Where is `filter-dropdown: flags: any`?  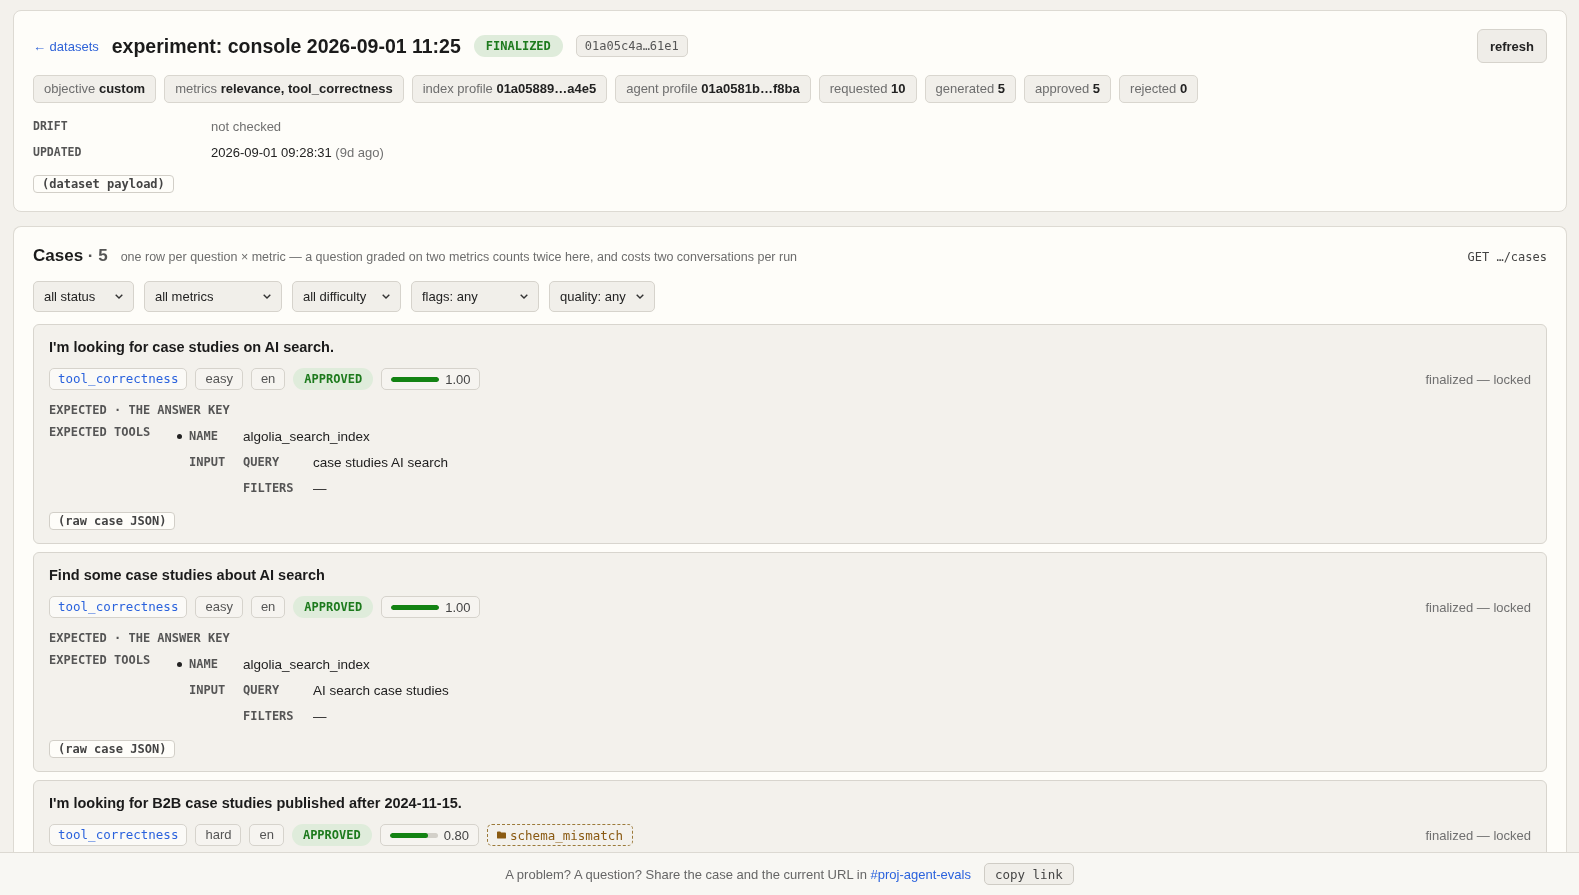
filter-dropdown: flags: any is located at coordinates (475, 296).